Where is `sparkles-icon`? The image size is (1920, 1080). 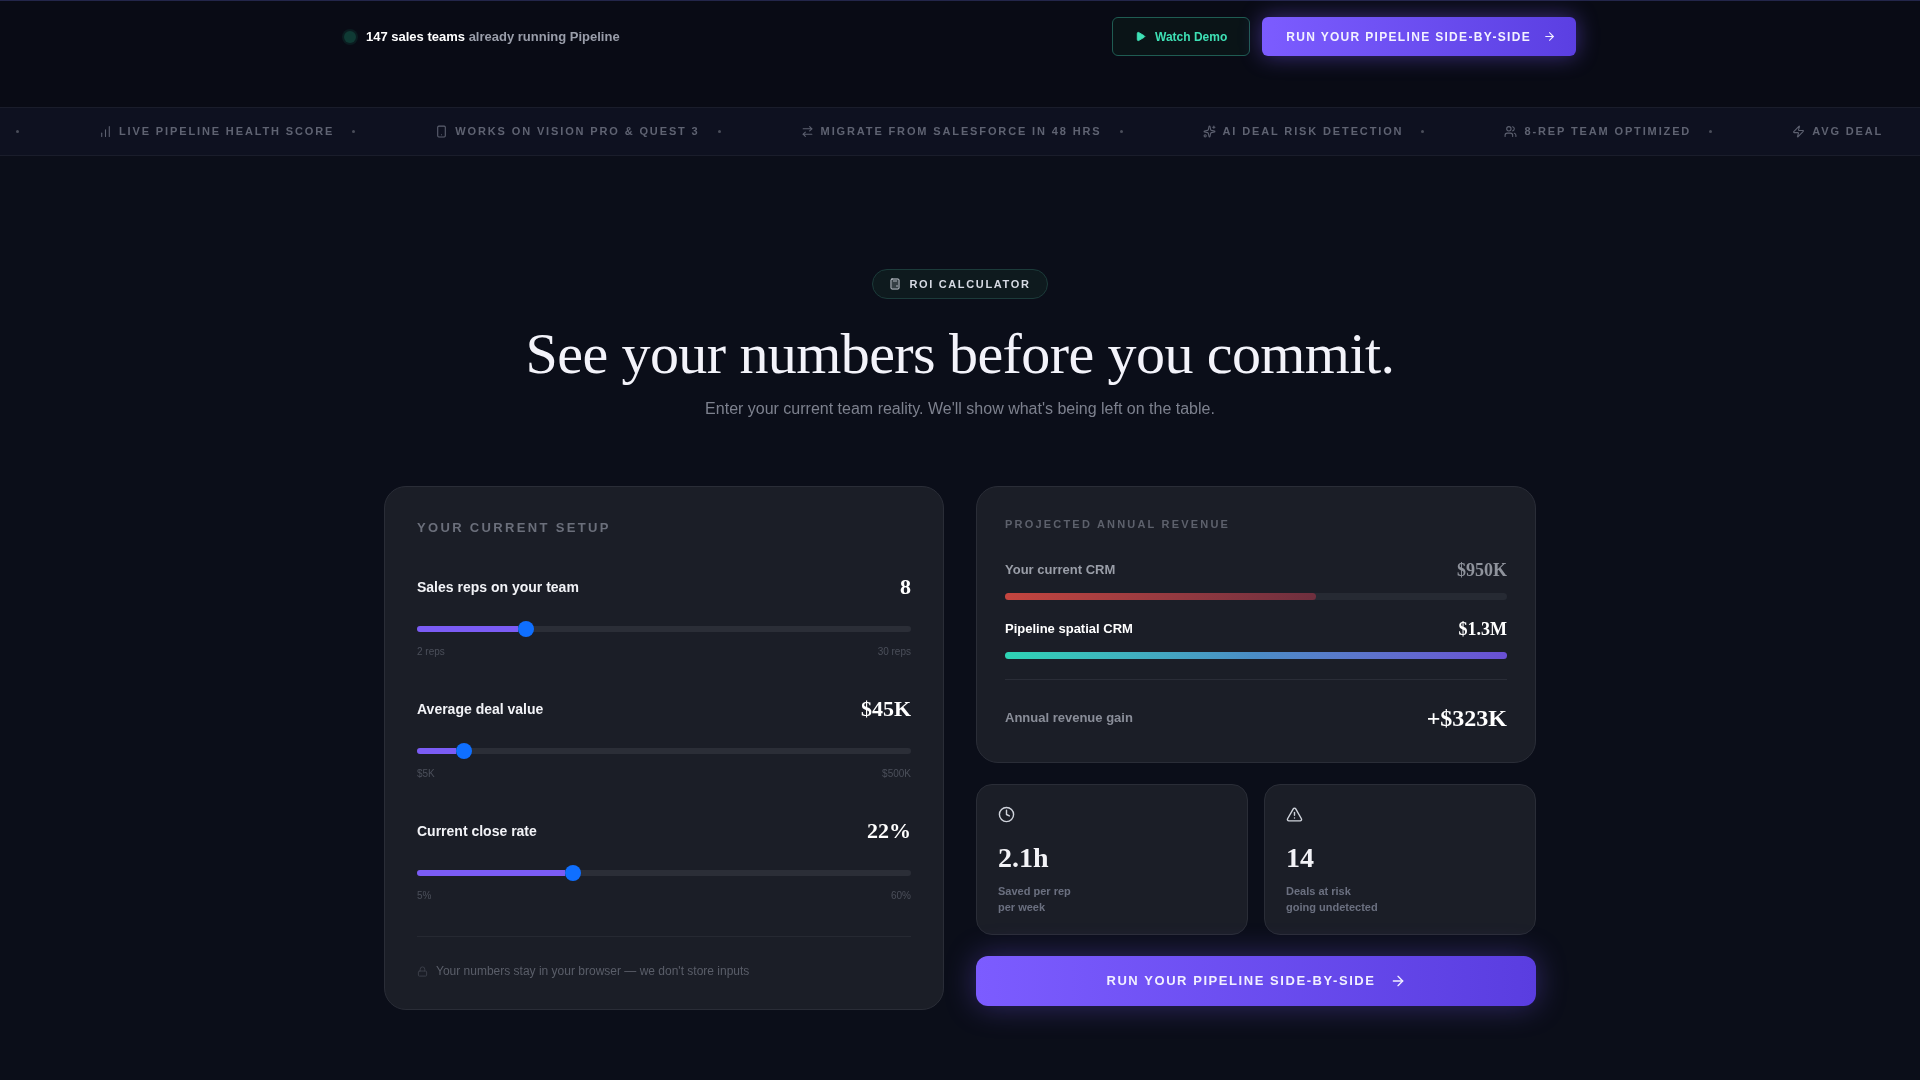 sparkles-icon is located at coordinates (1209, 131).